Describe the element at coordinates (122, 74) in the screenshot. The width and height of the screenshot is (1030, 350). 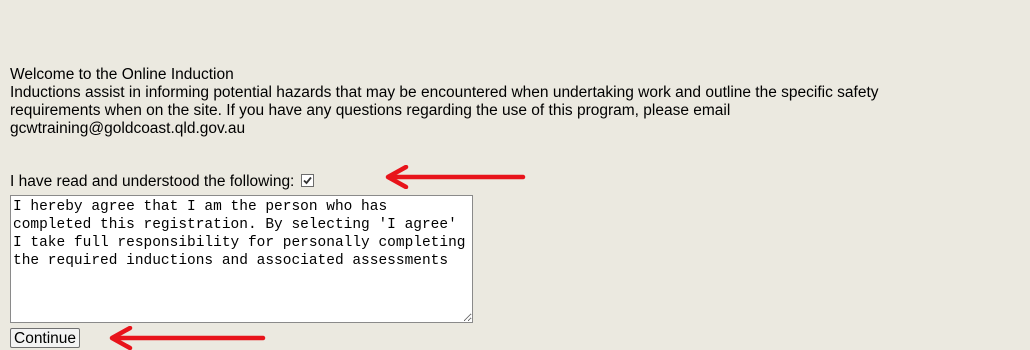
I see `welcome-heading: Welcome to the Online Induction` at that location.